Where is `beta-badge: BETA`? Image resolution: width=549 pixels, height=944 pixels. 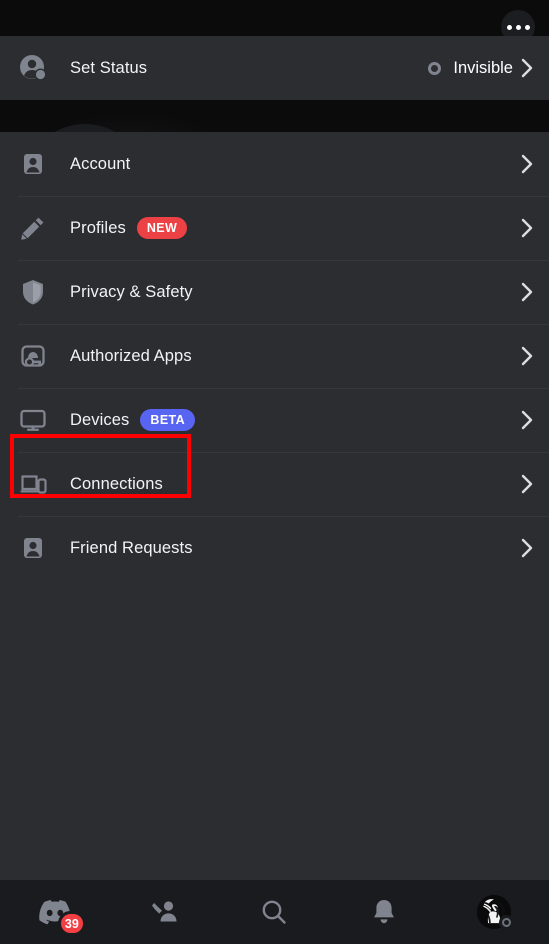 beta-badge: BETA is located at coordinates (168, 420).